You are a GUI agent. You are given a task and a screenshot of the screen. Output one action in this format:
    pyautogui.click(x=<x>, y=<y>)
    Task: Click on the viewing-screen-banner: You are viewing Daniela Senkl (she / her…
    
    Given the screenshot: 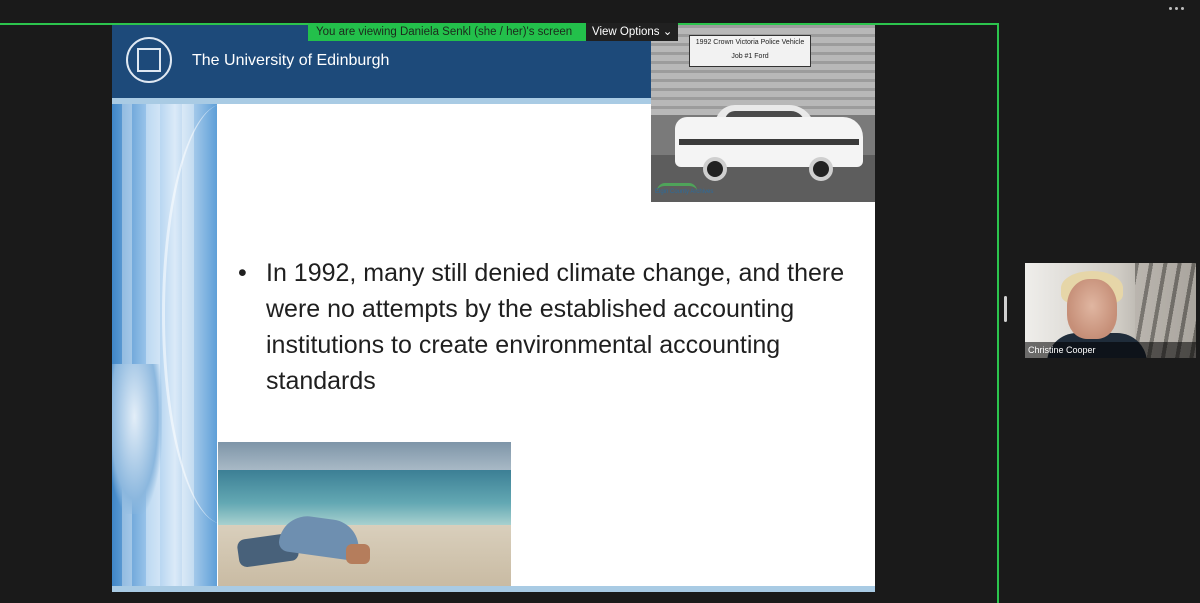 What is the action you would take?
    pyautogui.click(x=447, y=32)
    